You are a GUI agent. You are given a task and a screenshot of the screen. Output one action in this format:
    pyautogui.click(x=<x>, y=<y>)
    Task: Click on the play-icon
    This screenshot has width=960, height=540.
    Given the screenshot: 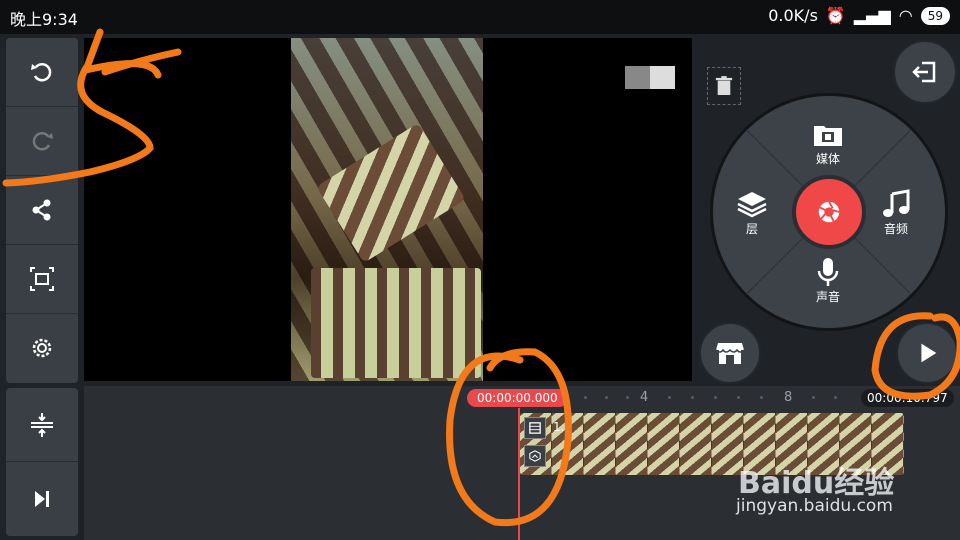 What is the action you would take?
    pyautogui.click(x=929, y=353)
    